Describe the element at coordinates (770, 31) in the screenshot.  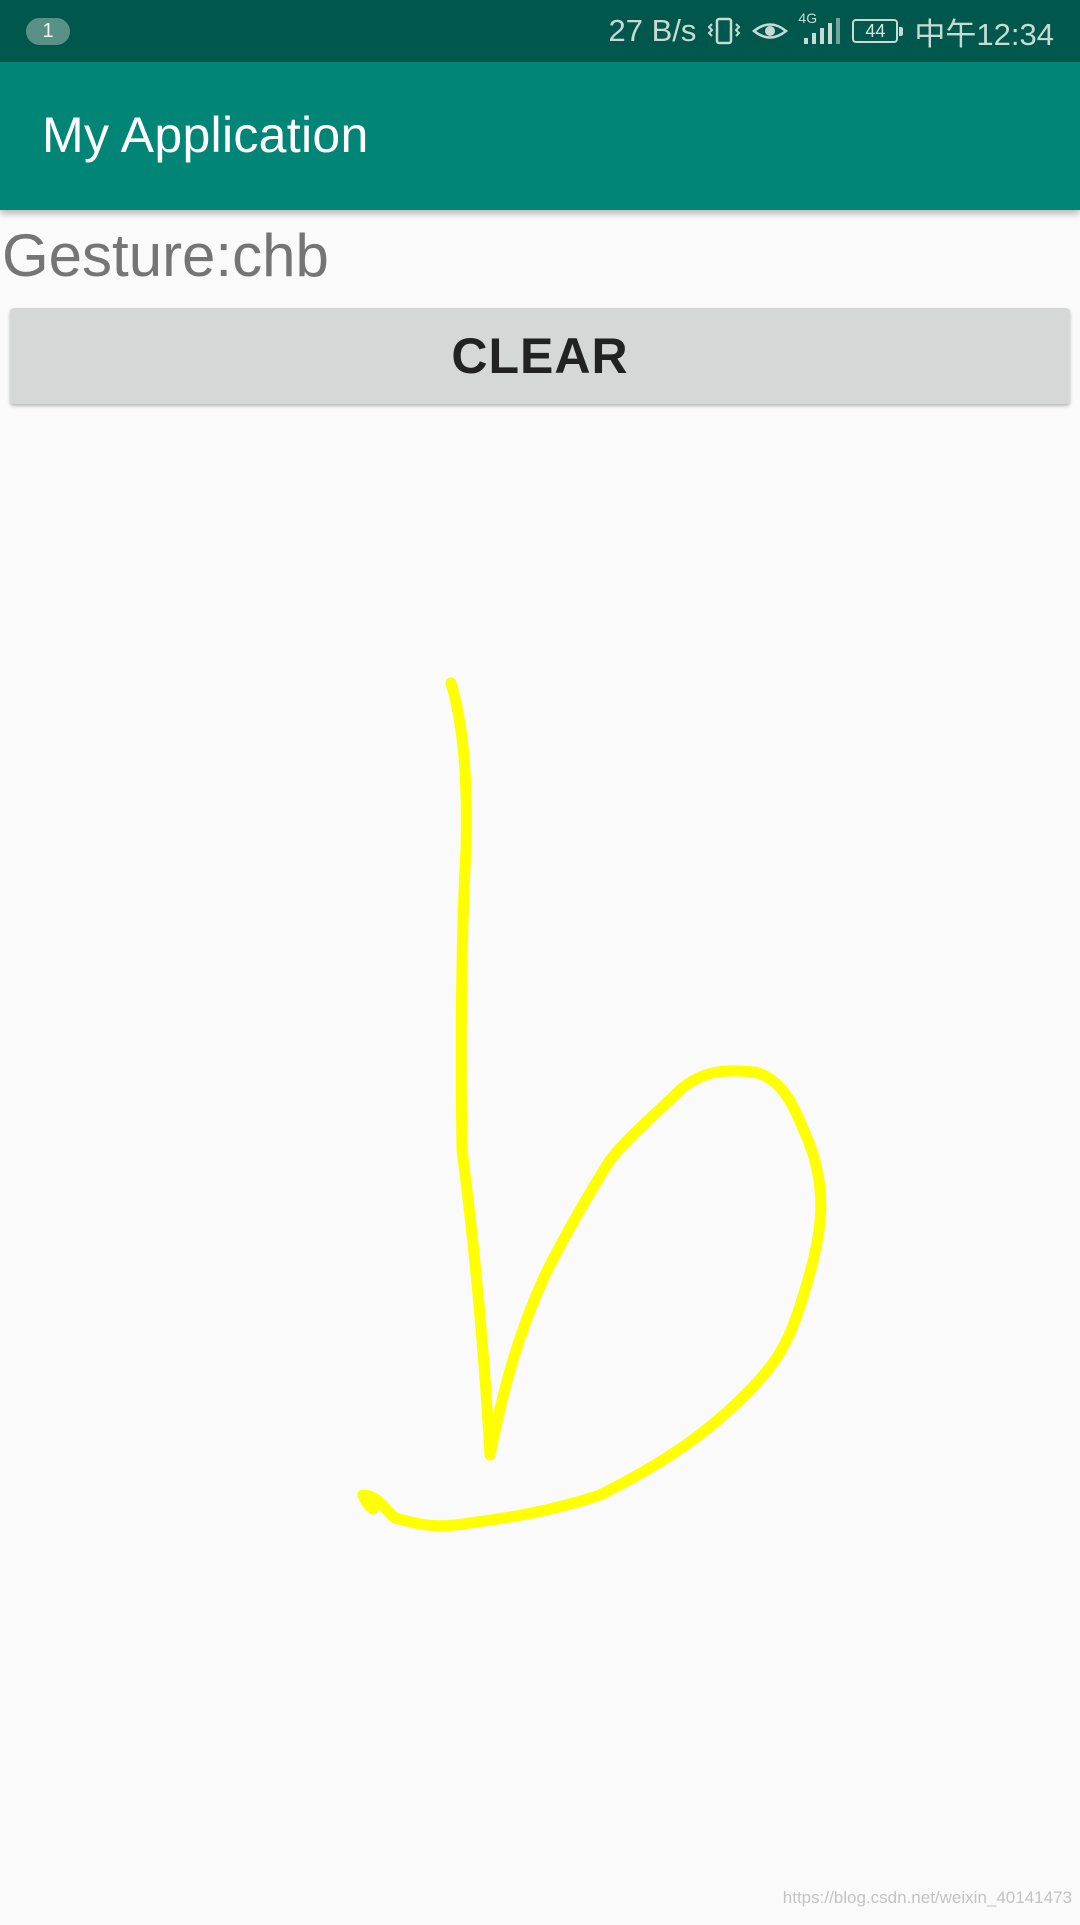
I see `eye-icon` at that location.